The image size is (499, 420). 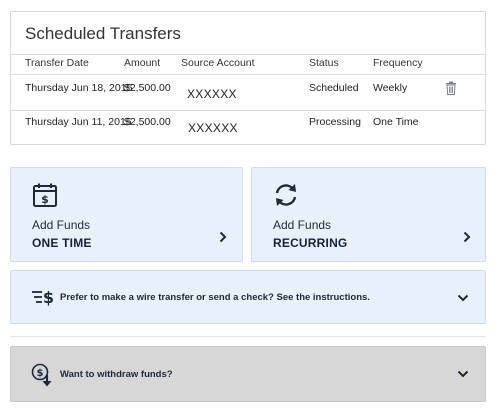 I want to click on col-status: Status, so click(x=324, y=63).